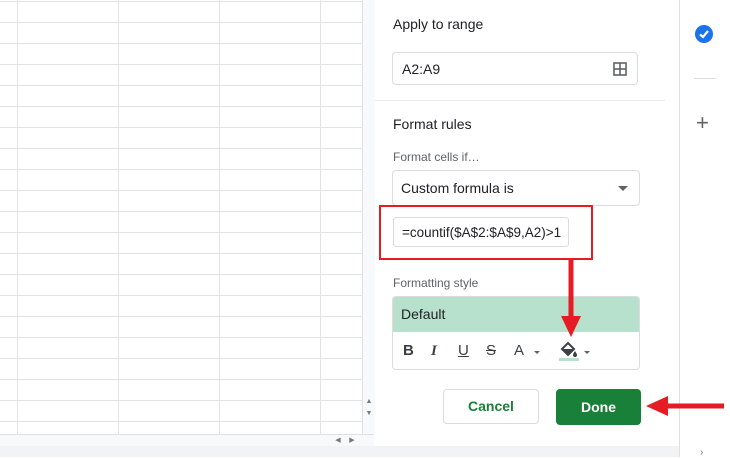 The height and width of the screenshot is (458, 730). What do you see at coordinates (685, 406) in the screenshot?
I see `arrow-left-icon` at bounding box center [685, 406].